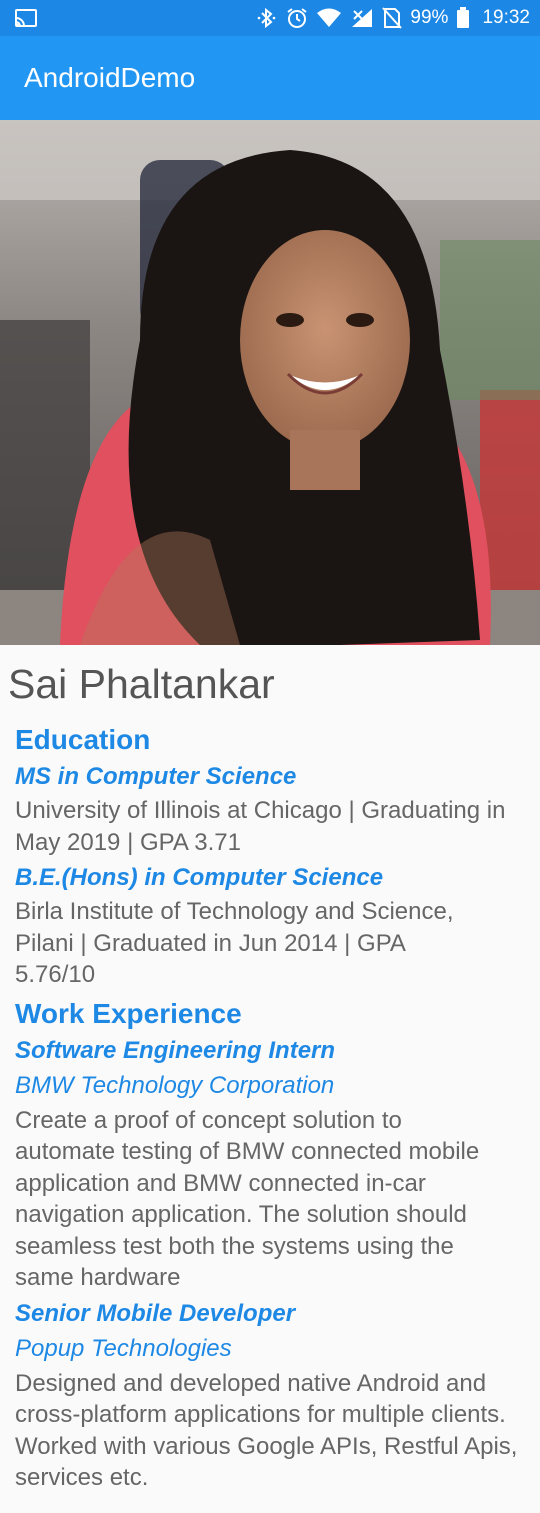 The image size is (540, 1513). What do you see at coordinates (128, 1013) in the screenshot?
I see `work-heading: Work Experience` at bounding box center [128, 1013].